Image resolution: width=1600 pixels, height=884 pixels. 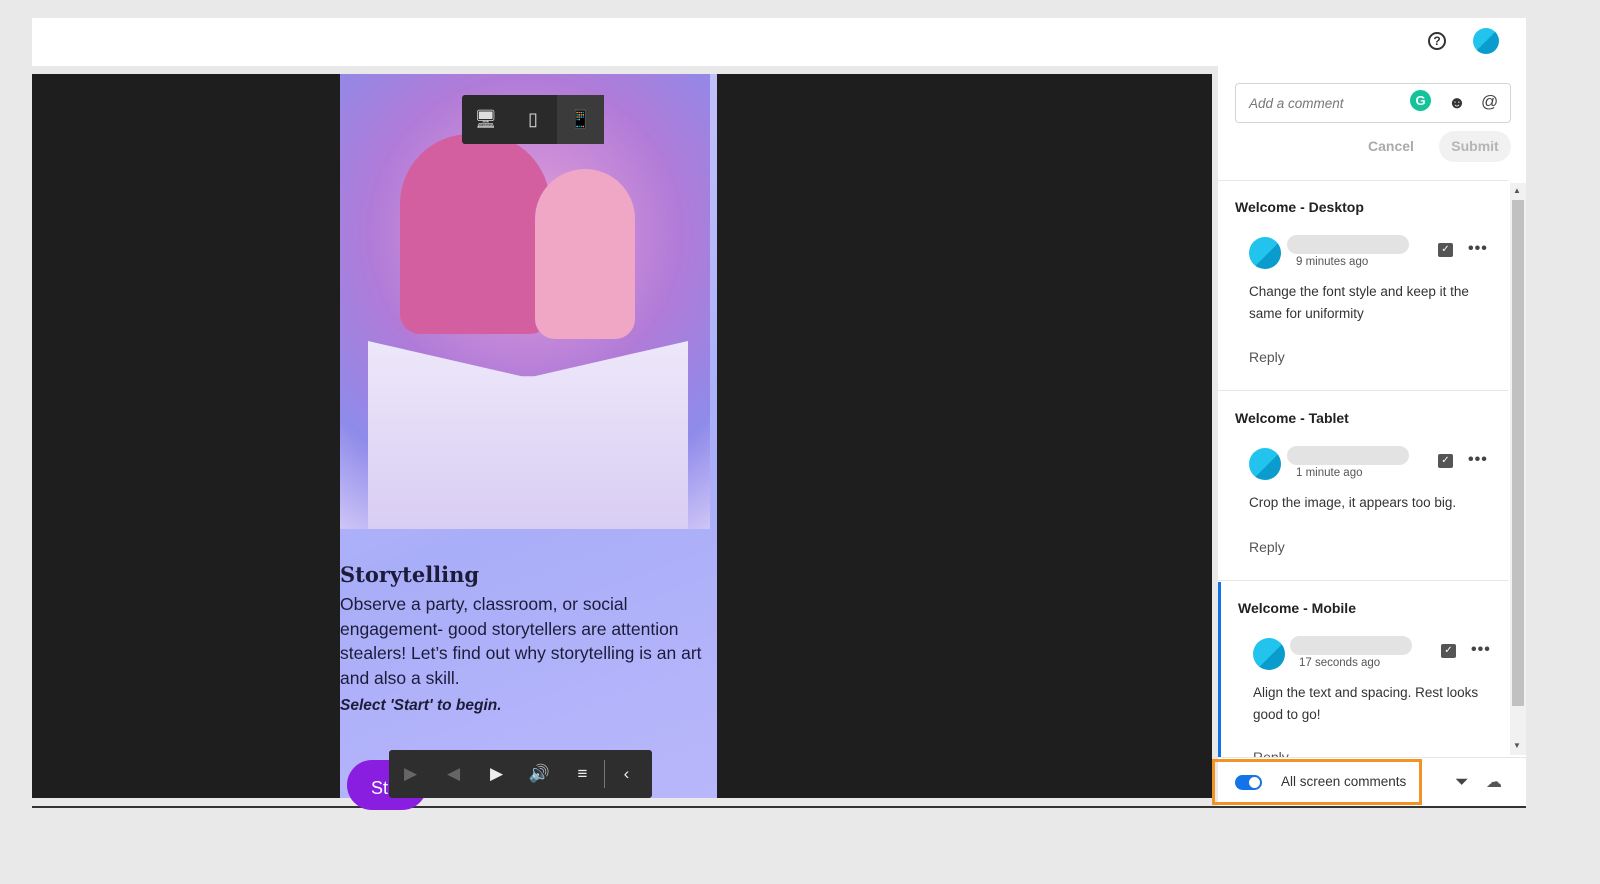 What do you see at coordinates (1299, 207) in the screenshot?
I see `thread-title: Welcome - Desktop` at bounding box center [1299, 207].